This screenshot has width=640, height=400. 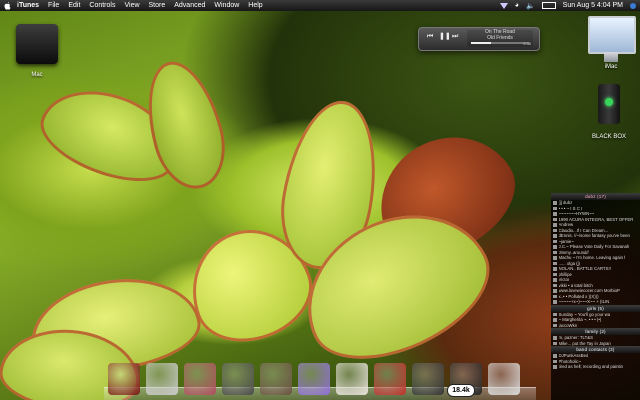 I want to click on progress-fill, so click(x=481, y=43).